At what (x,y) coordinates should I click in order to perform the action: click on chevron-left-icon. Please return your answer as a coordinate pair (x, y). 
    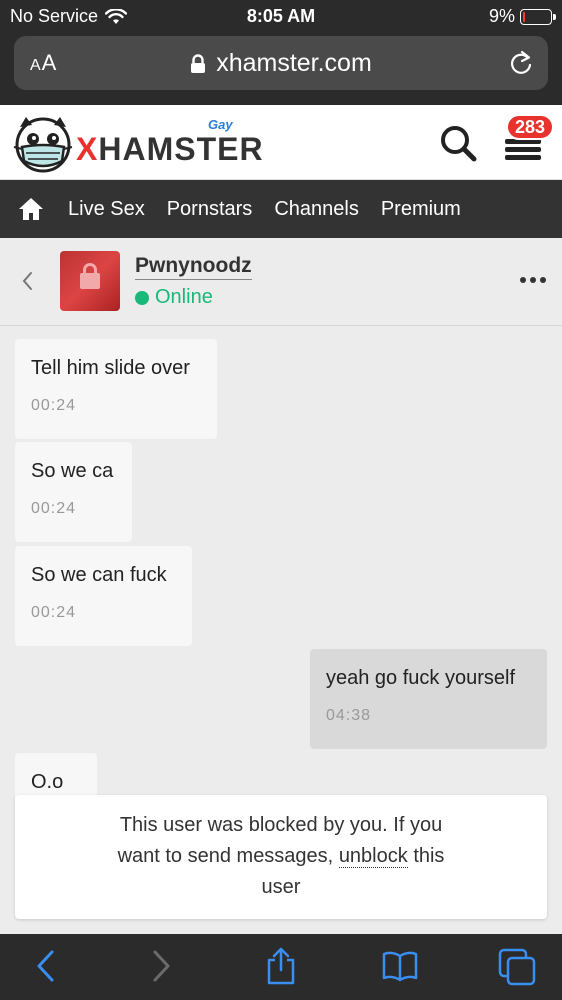
    Looking at the image, I should click on (27, 281).